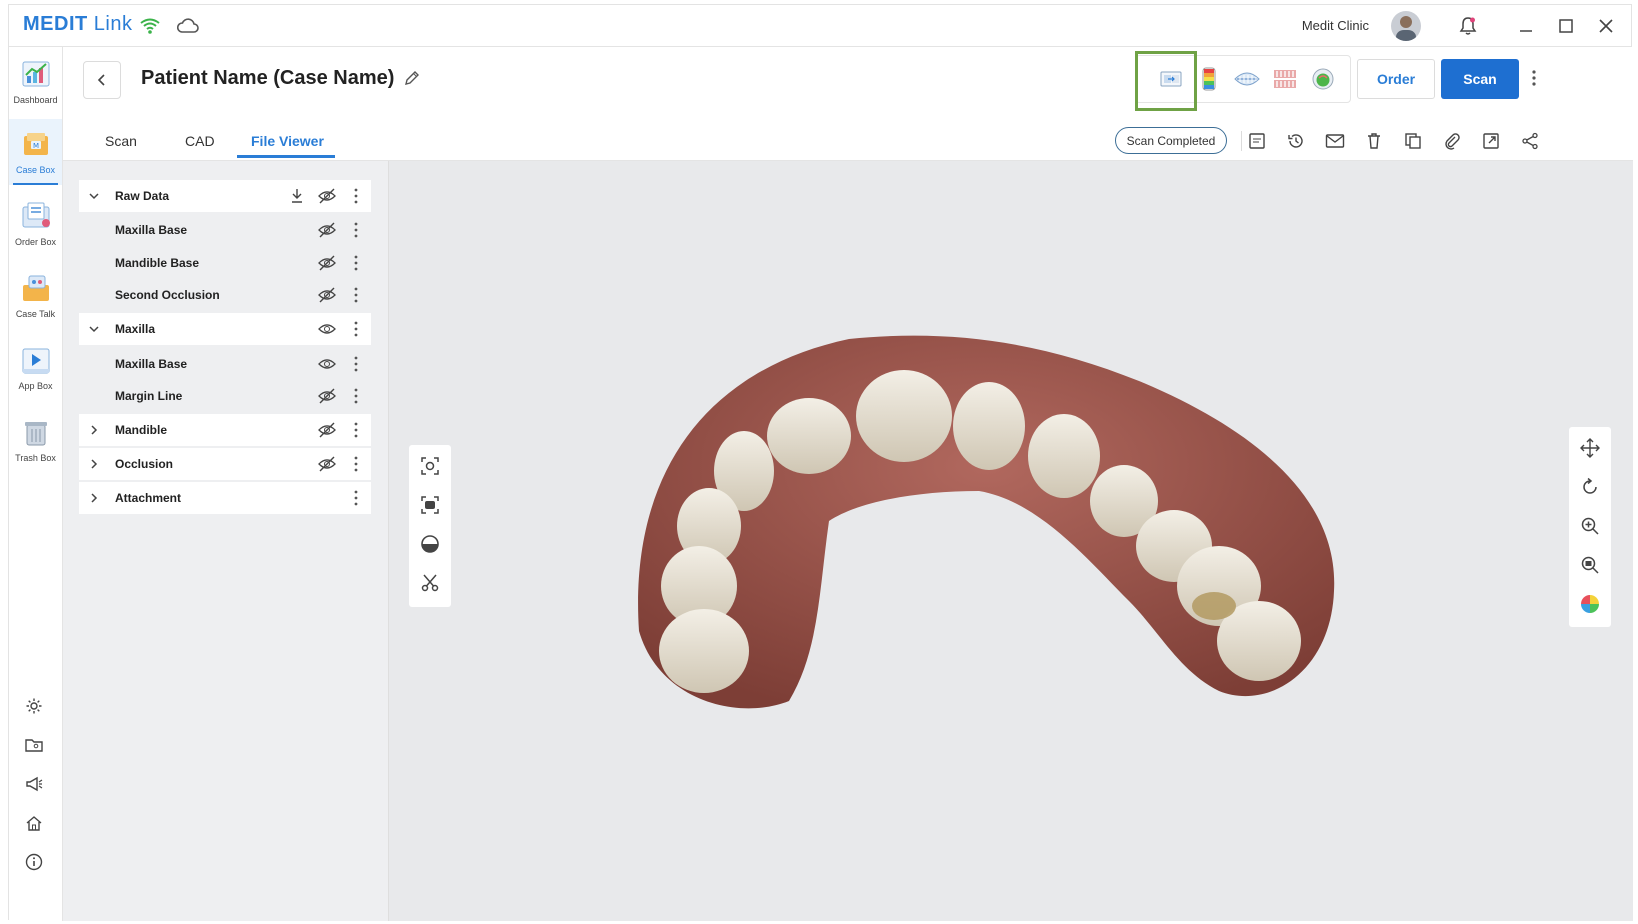 This screenshot has height=924, width=1638. Describe the element at coordinates (820, 26) in the screenshot. I see `title-bar: MEDIT Link Medit Clinic` at that location.